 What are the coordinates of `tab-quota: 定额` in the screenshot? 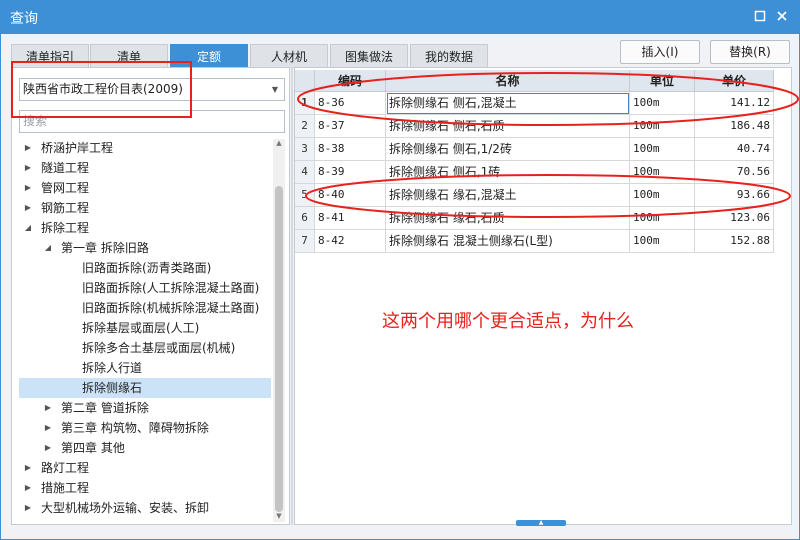 It's located at (209, 56).